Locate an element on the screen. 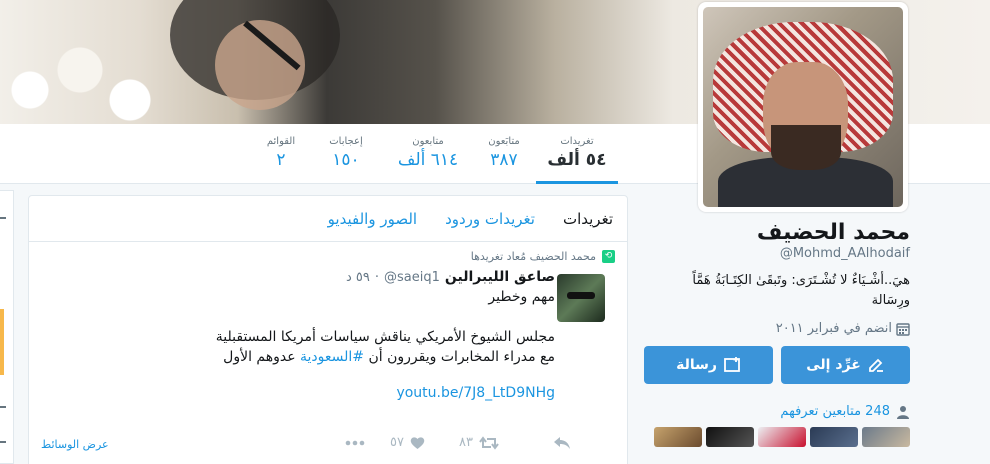 This screenshot has height=464, width=990. hashtag-link: #السعودية is located at coordinates (332, 357).